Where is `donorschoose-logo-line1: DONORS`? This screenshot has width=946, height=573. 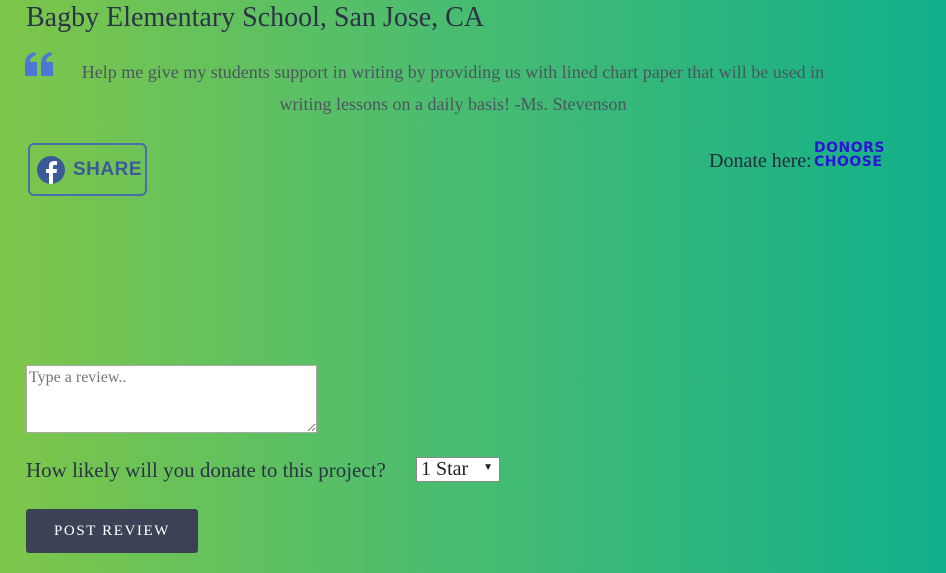
donorschoose-logo-line1: DONORS is located at coordinates (850, 148).